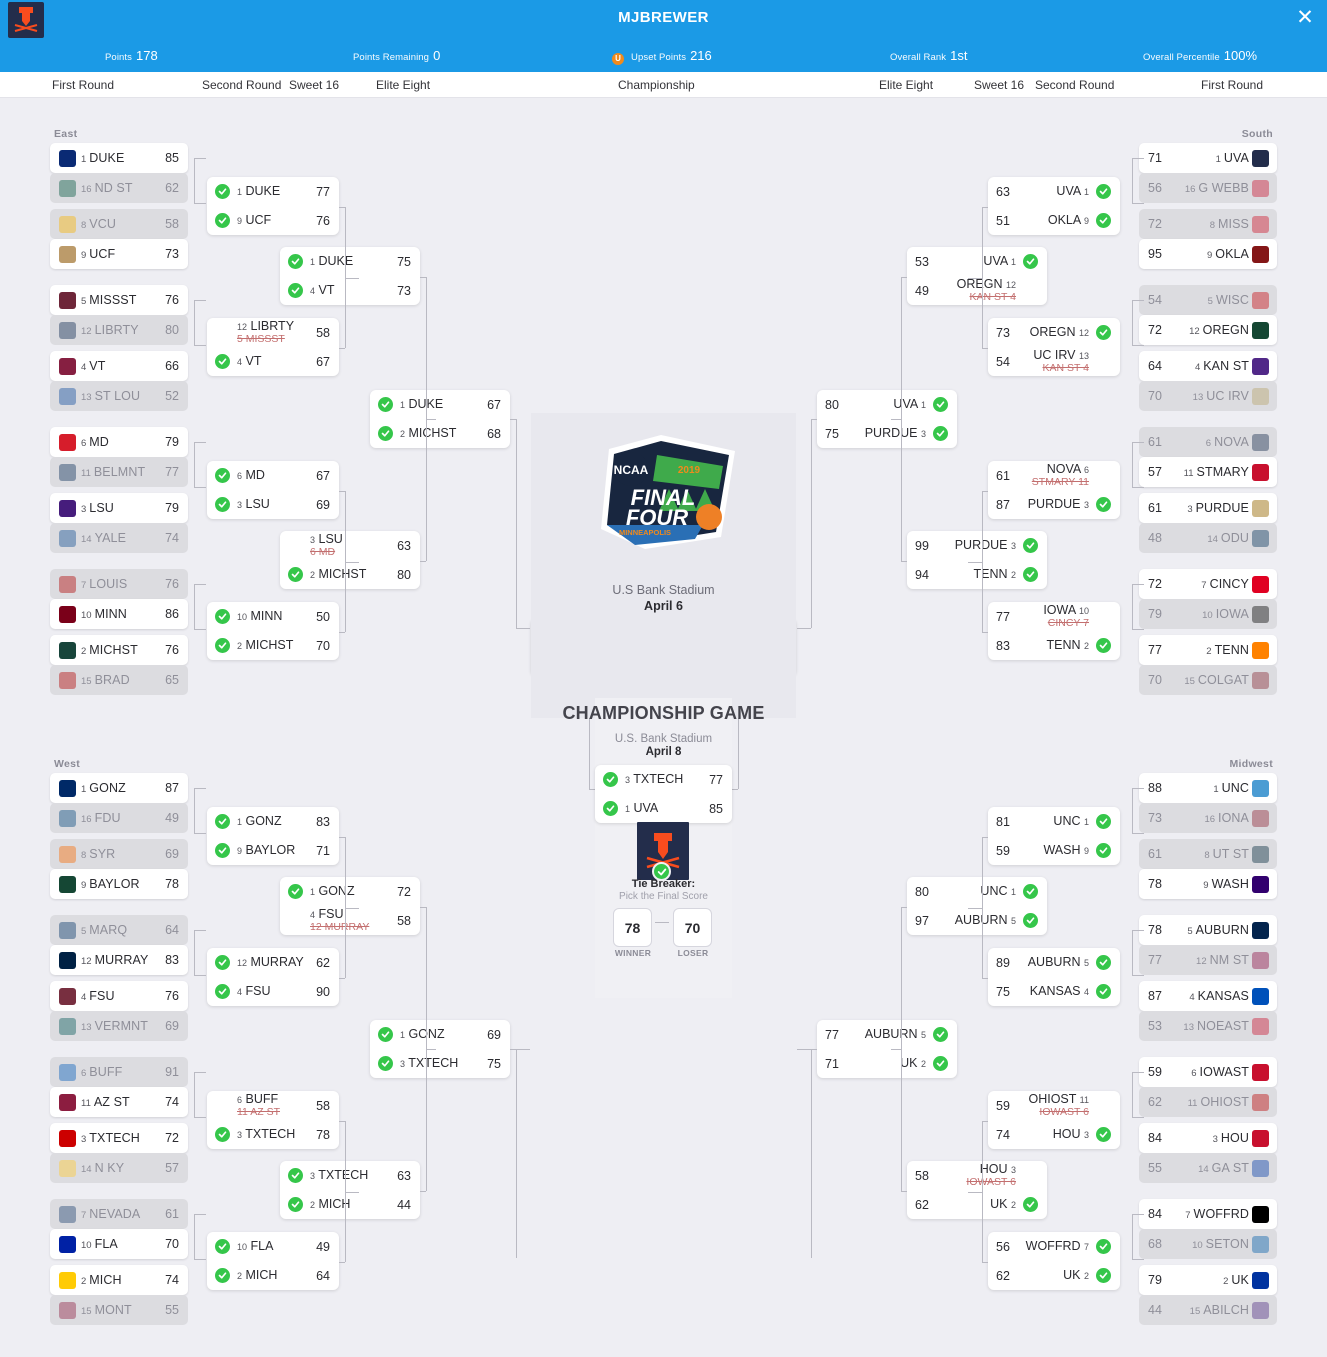 This screenshot has height=1357, width=1327. I want to click on match-box: 3 TXTECH 63 2 MICH 44, so click(350, 1190).